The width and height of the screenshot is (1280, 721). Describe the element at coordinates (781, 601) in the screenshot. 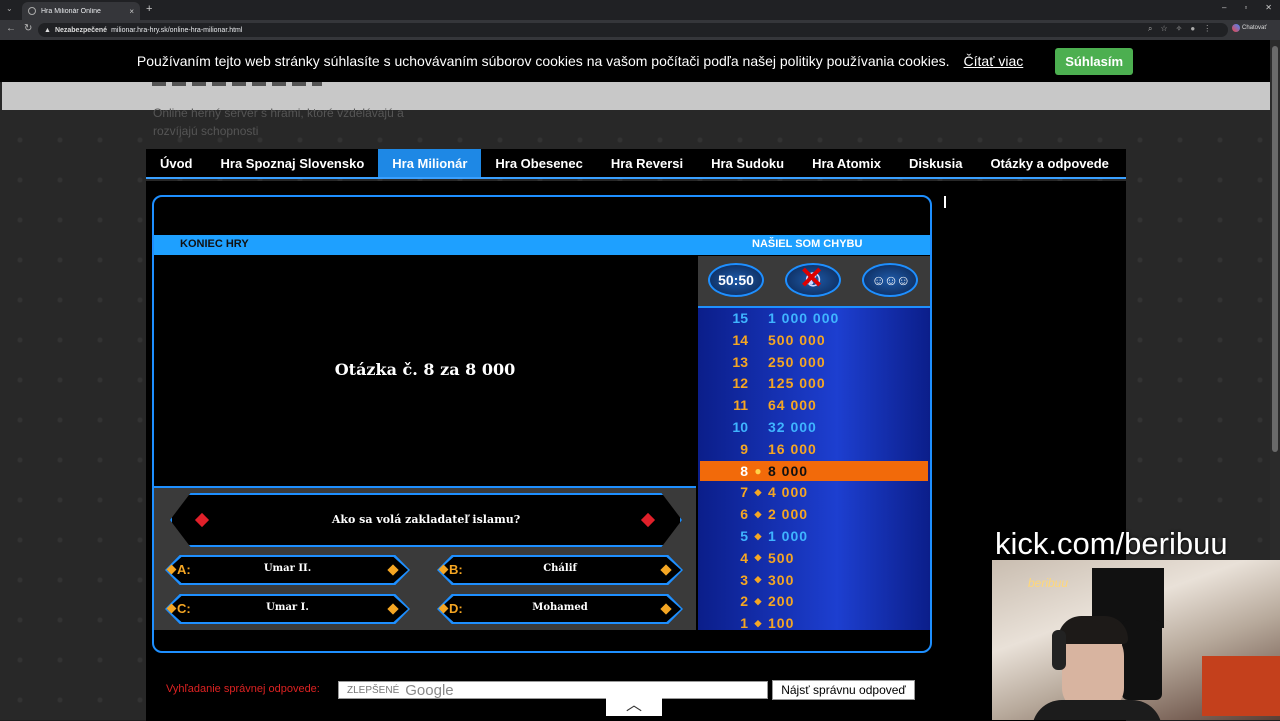

I see `ladder-amount: 200` at that location.